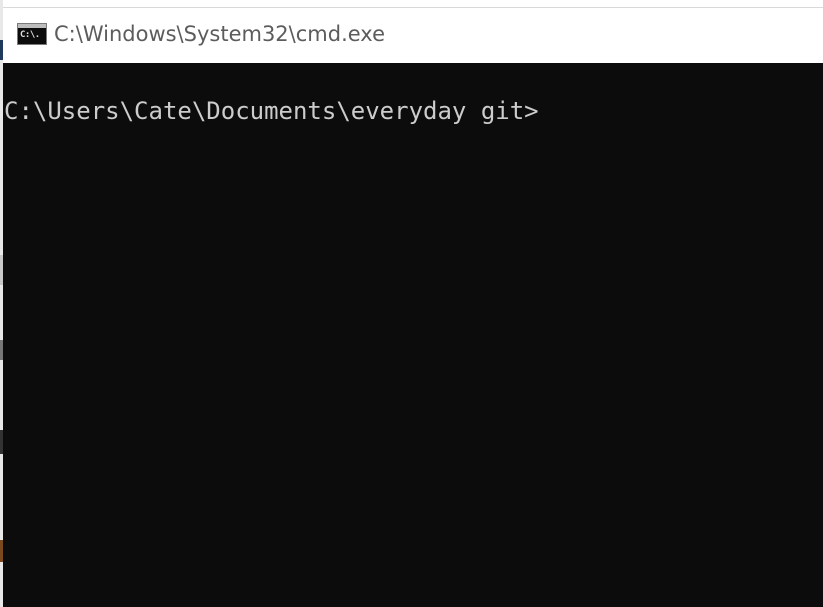 Image resolution: width=823 pixels, height=607 pixels. Describe the element at coordinates (219, 34) in the screenshot. I see `window-title: C:\Windows\System32\cmd.exe` at that location.